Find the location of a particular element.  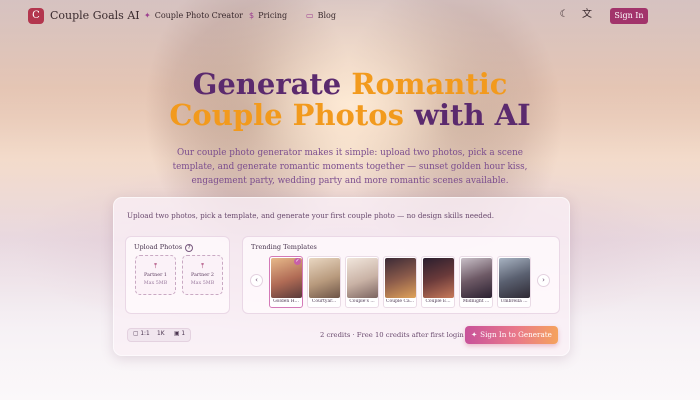

slot-label: Partner 2 is located at coordinates (202, 275).